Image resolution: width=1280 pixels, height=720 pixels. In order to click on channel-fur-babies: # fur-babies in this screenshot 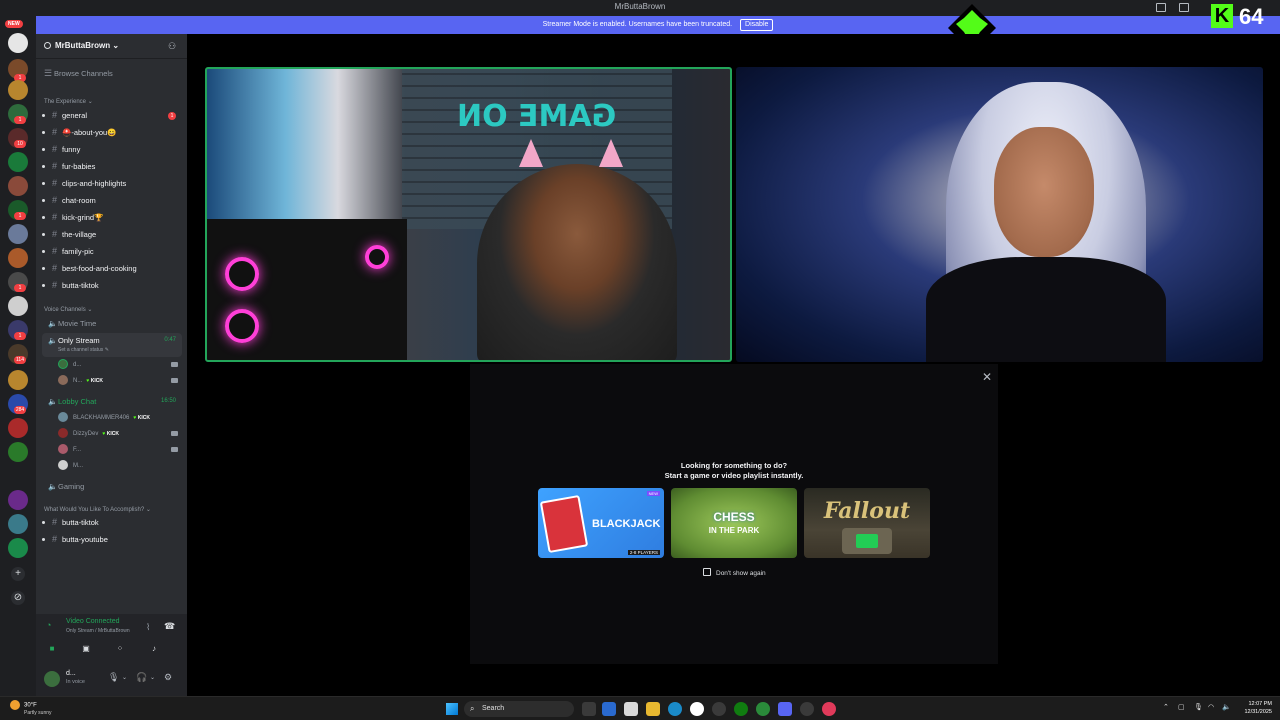, I will do `click(112, 166)`.